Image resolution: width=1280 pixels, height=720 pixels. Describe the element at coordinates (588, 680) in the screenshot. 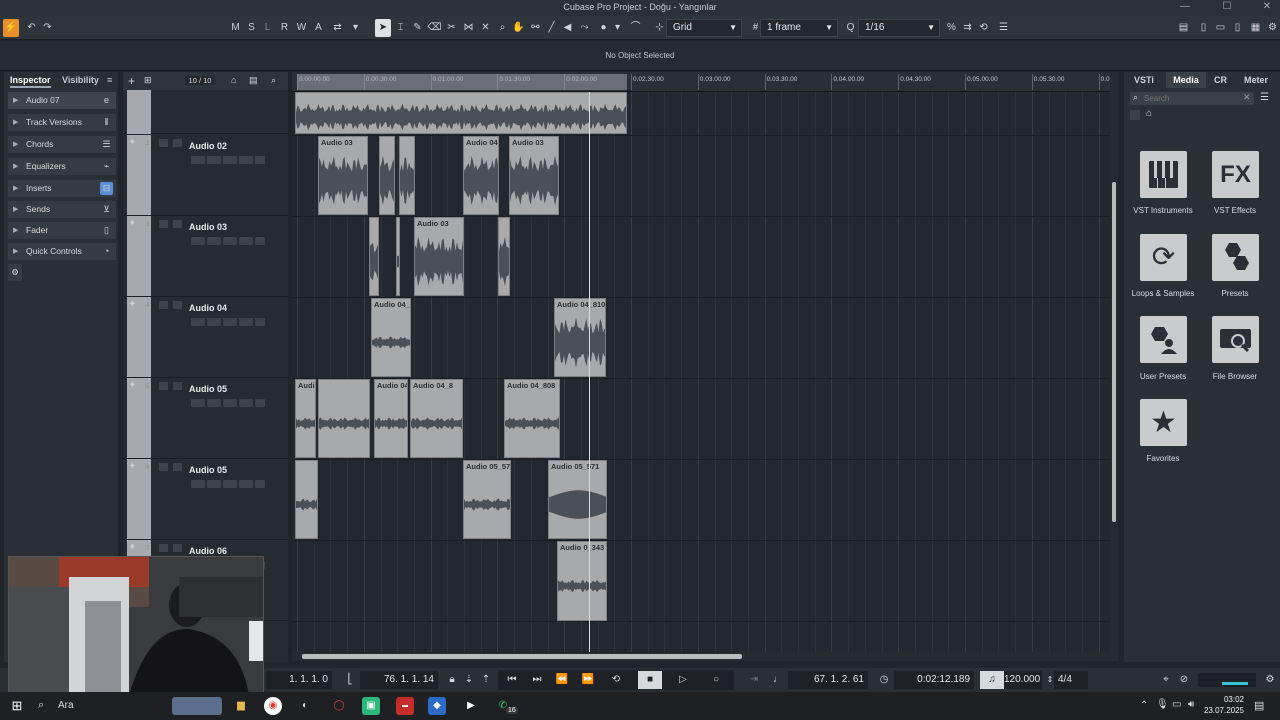

I see `fast-forward-icon: ⏩` at that location.